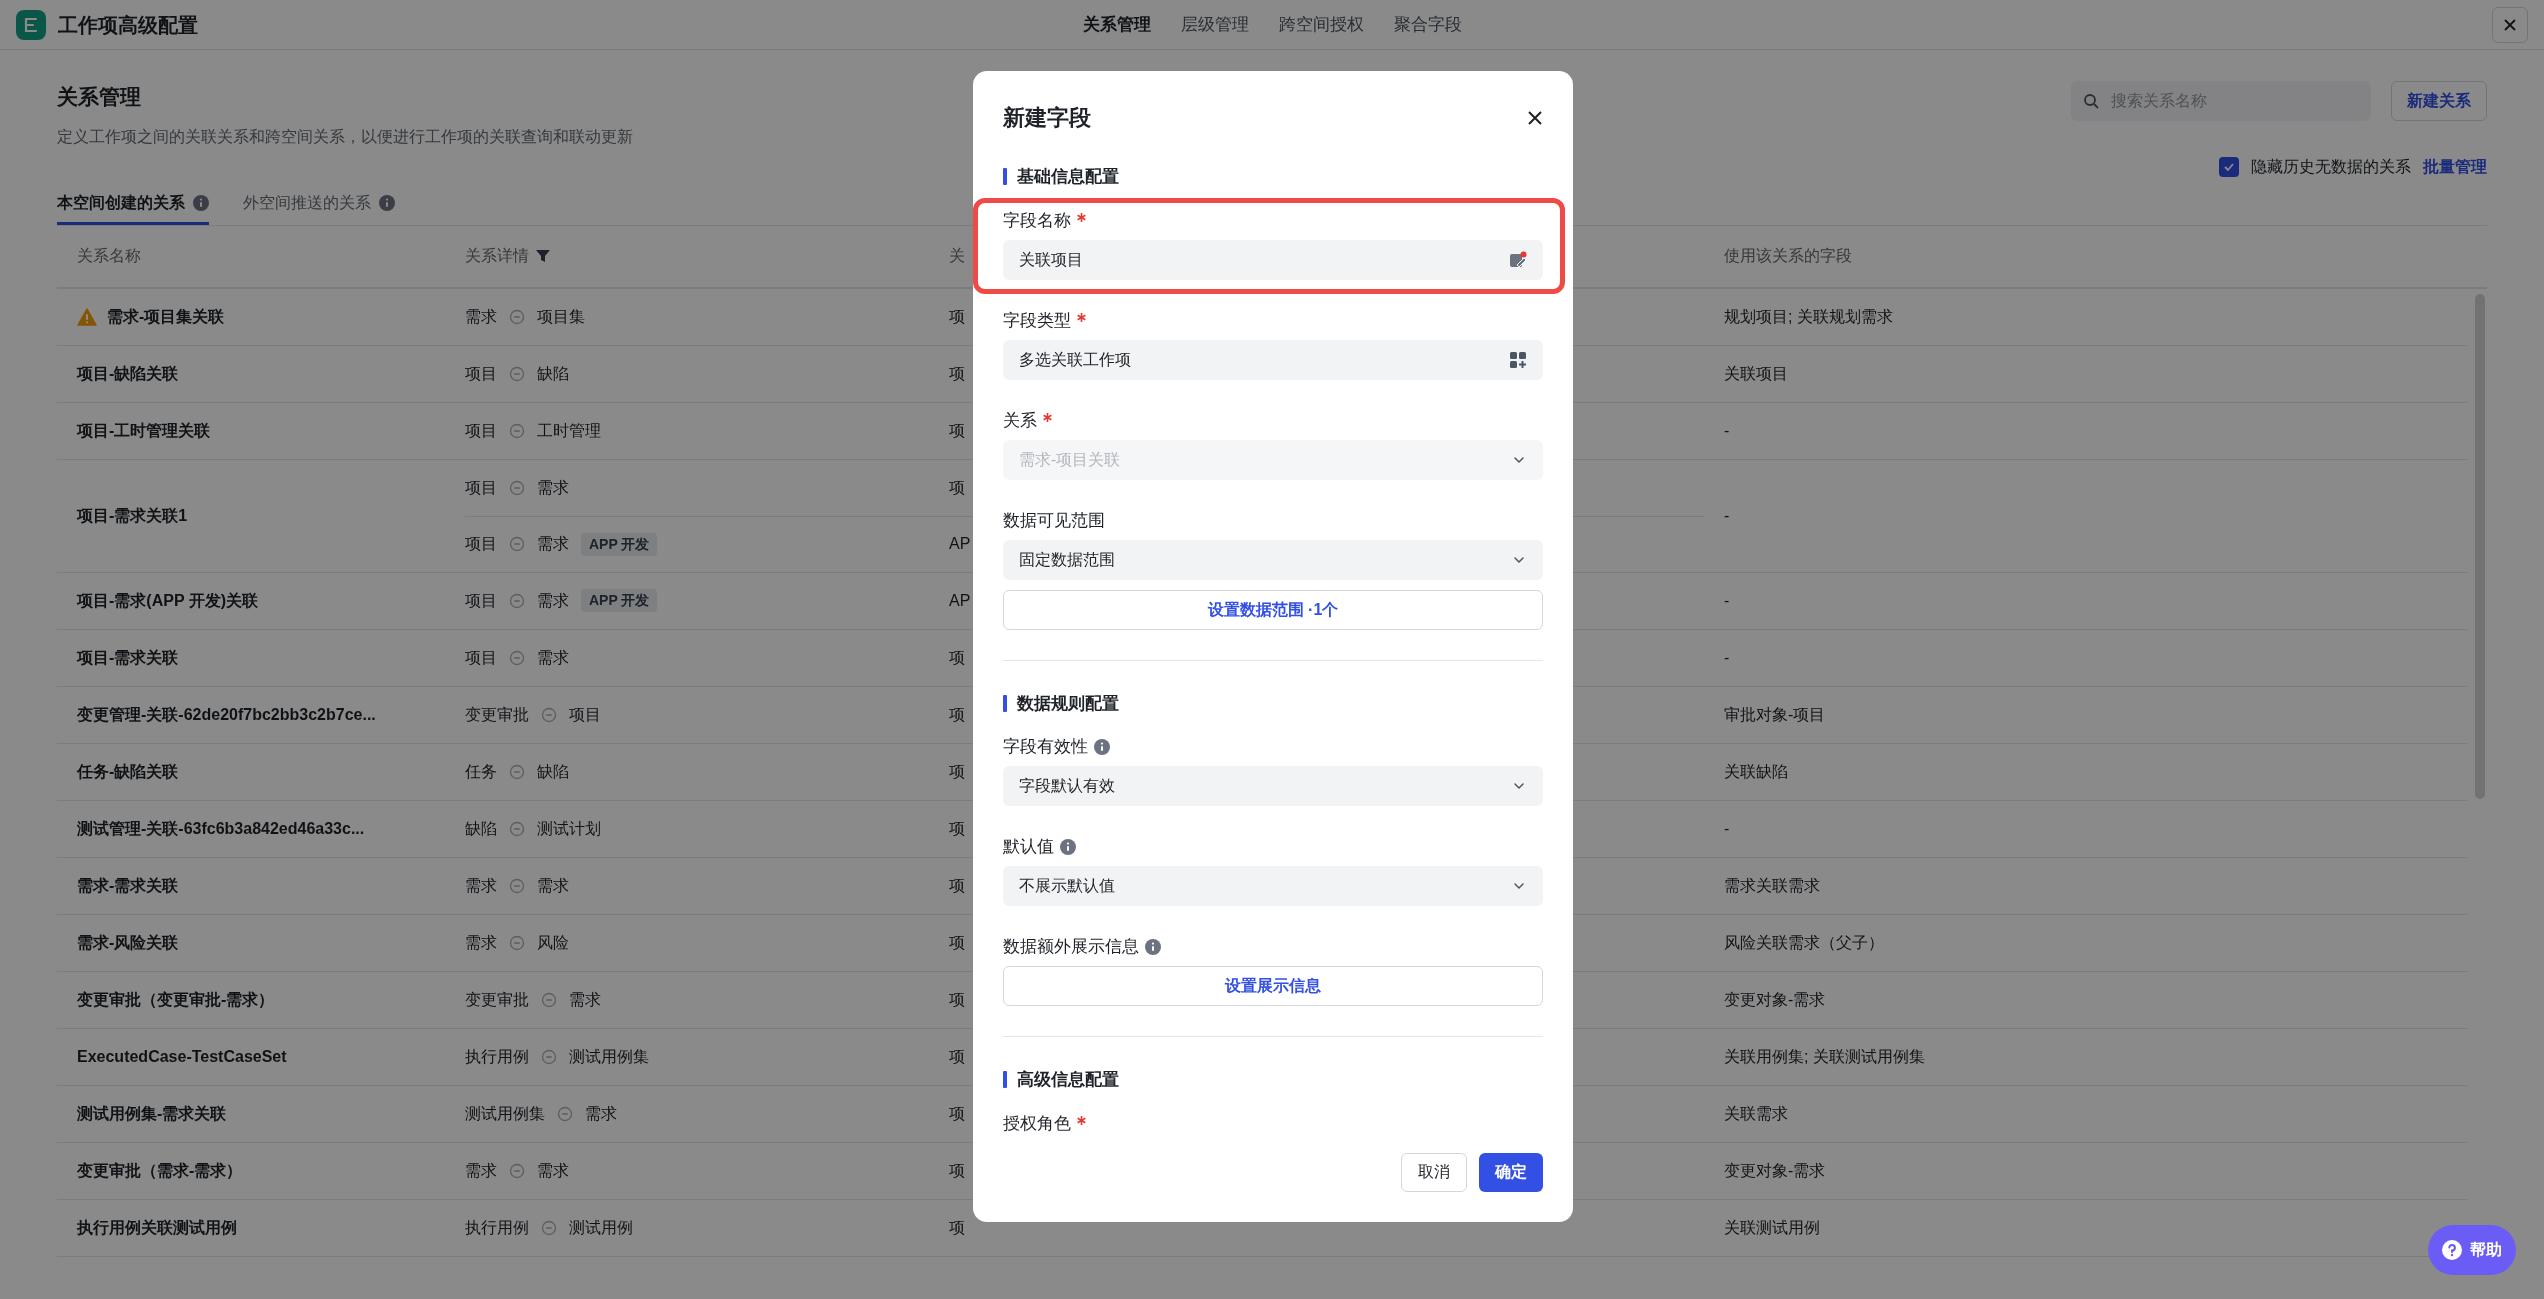  What do you see at coordinates (2480, 546) in the screenshot?
I see `scrollbar` at bounding box center [2480, 546].